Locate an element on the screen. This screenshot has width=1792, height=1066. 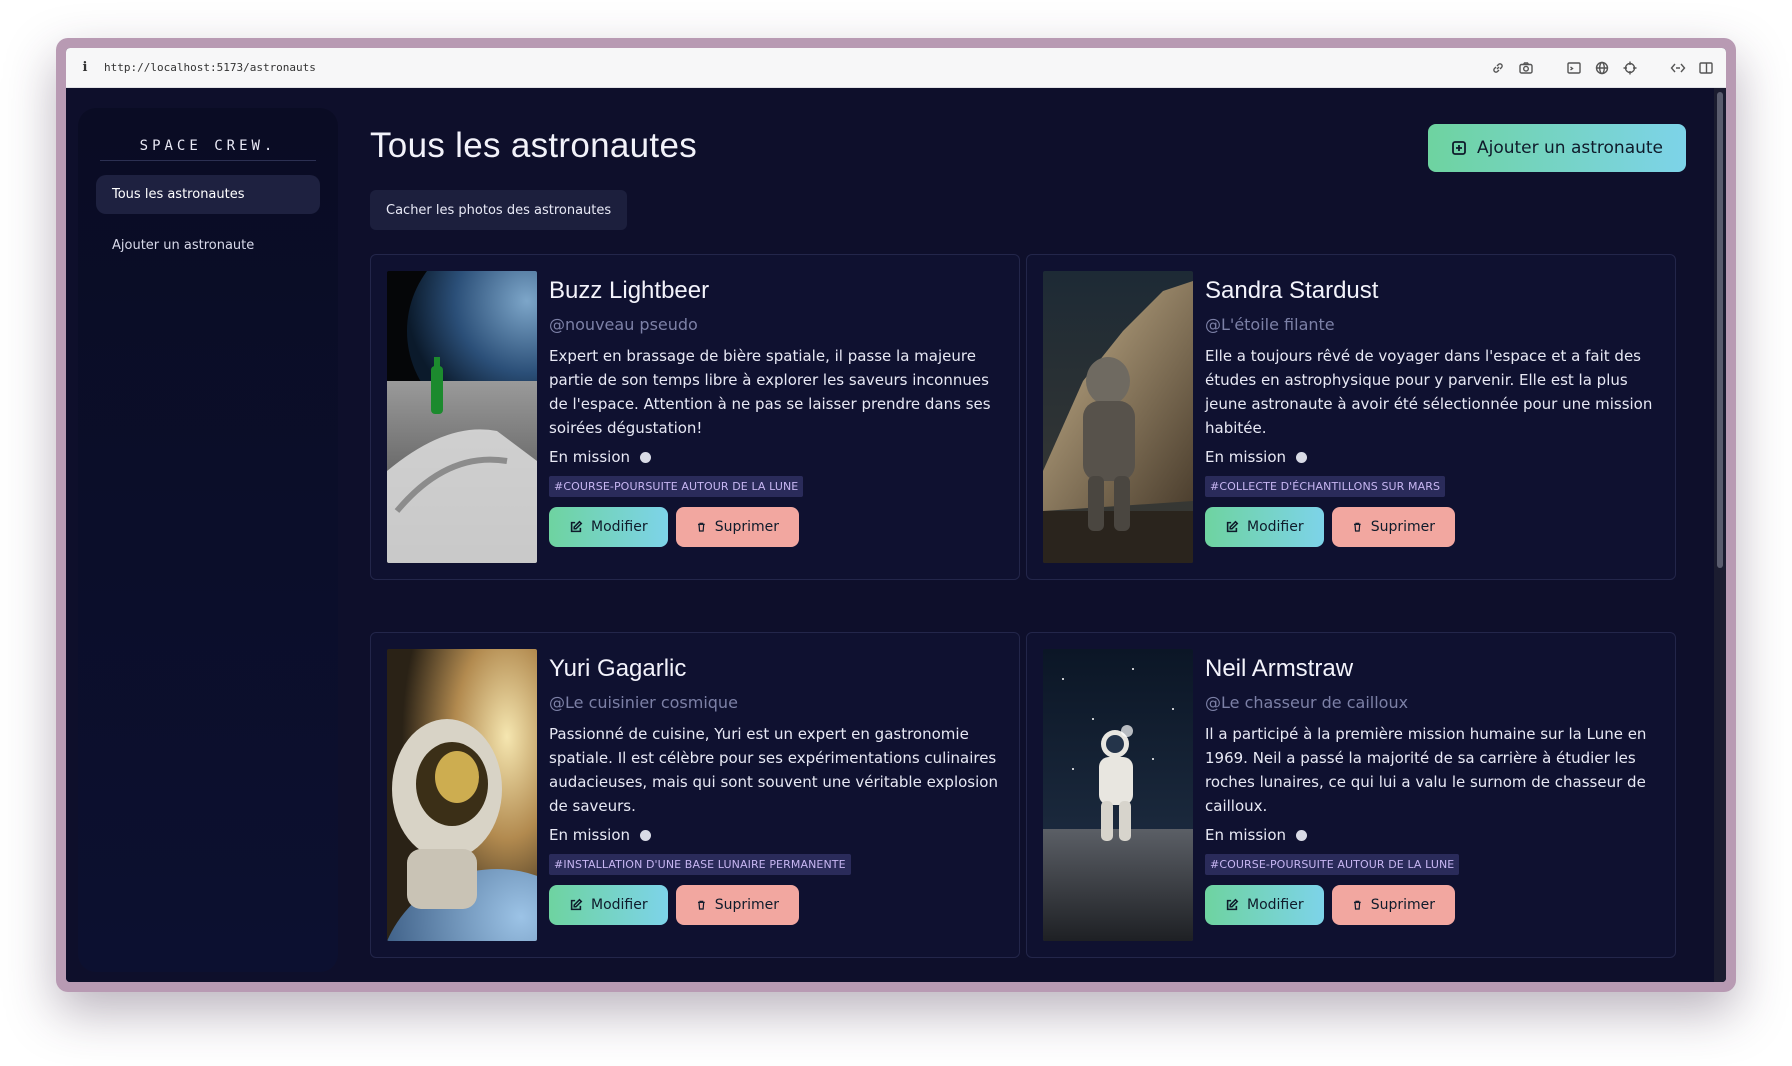
astronaut-name: Yuri Gagarlic is located at coordinates (618, 668).